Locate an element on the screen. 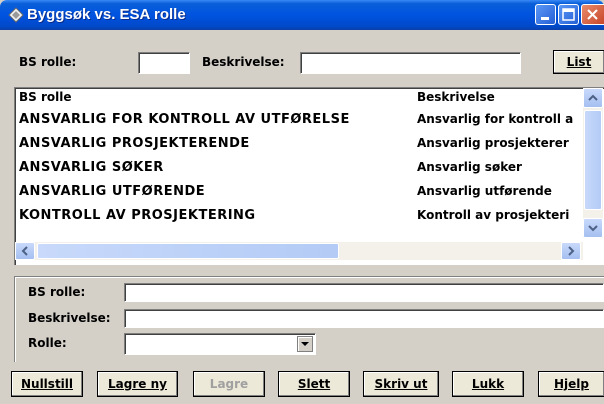 The image size is (604, 404). beskrivelse-detail-input is located at coordinates (364, 318).